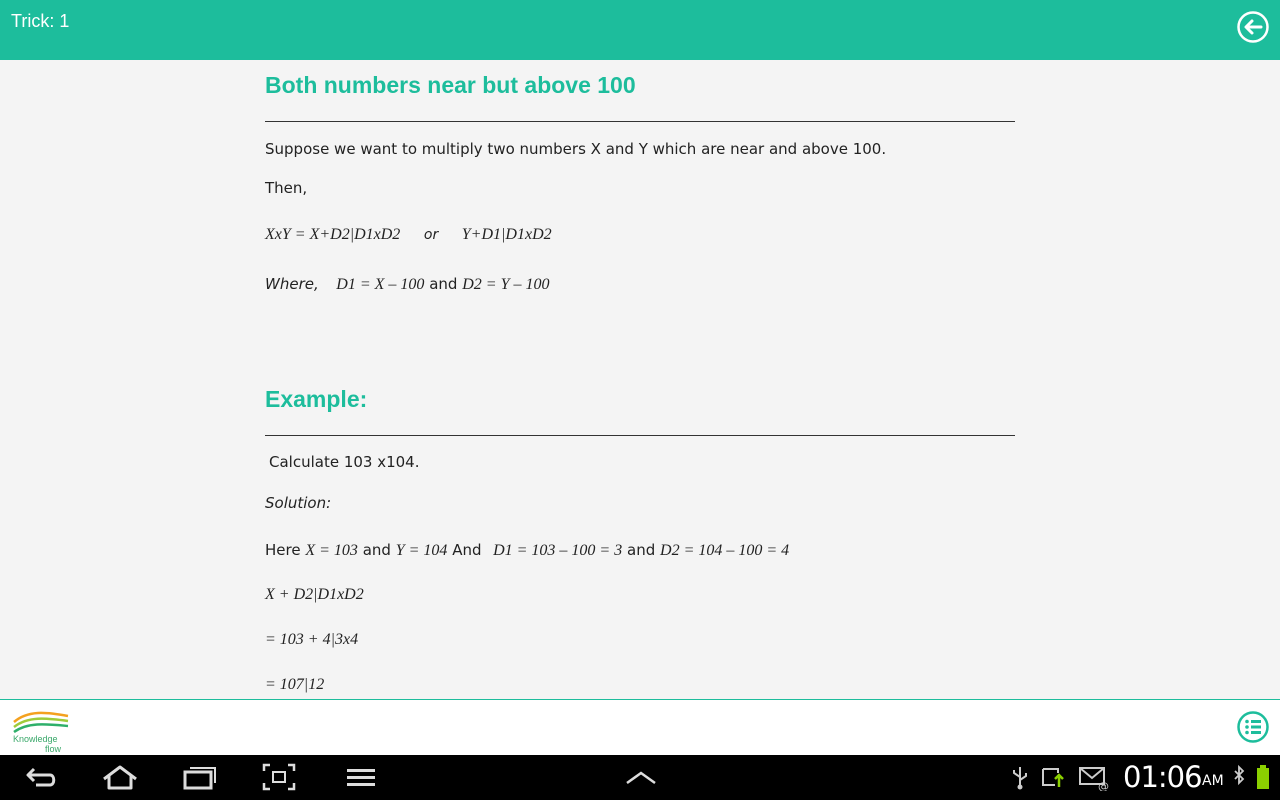 This screenshot has width=1280, height=800. Describe the element at coordinates (120, 777) in the screenshot. I see `nav-home-icon` at that location.